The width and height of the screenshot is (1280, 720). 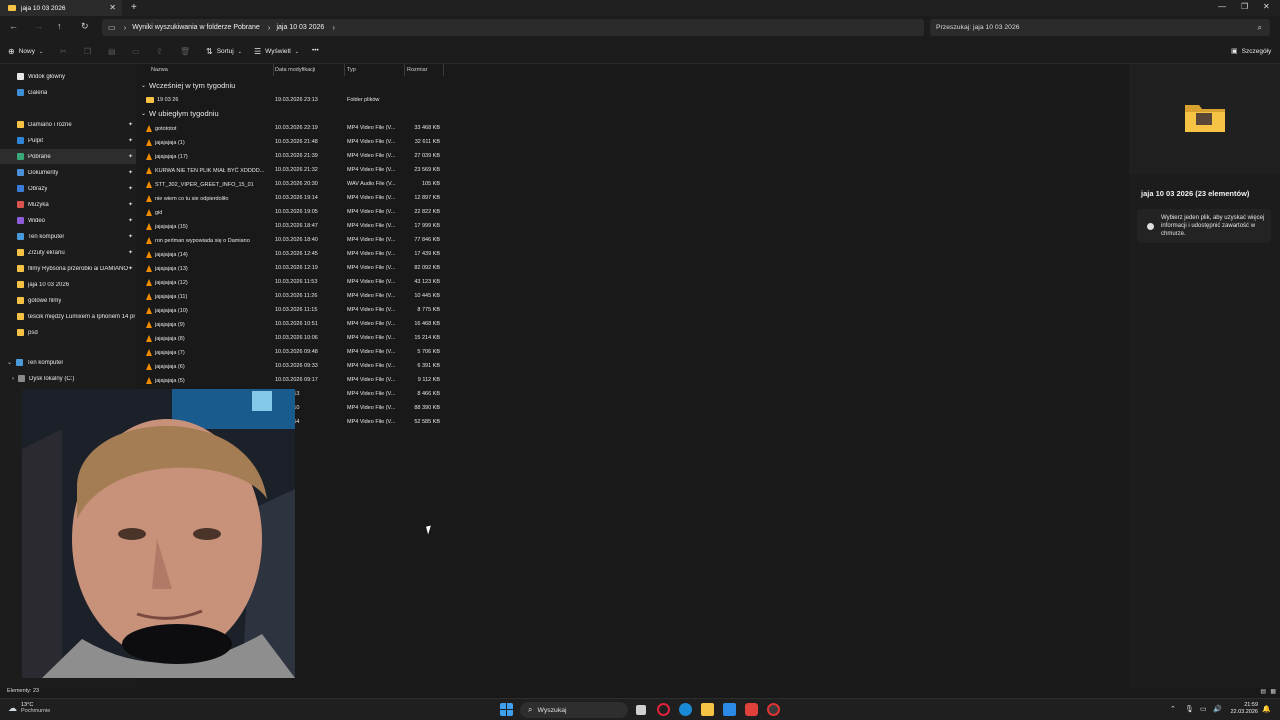 I want to click on table-row: 19 03 26 19.03.2026 23:13 Folder plików, so click(x=293, y=100).